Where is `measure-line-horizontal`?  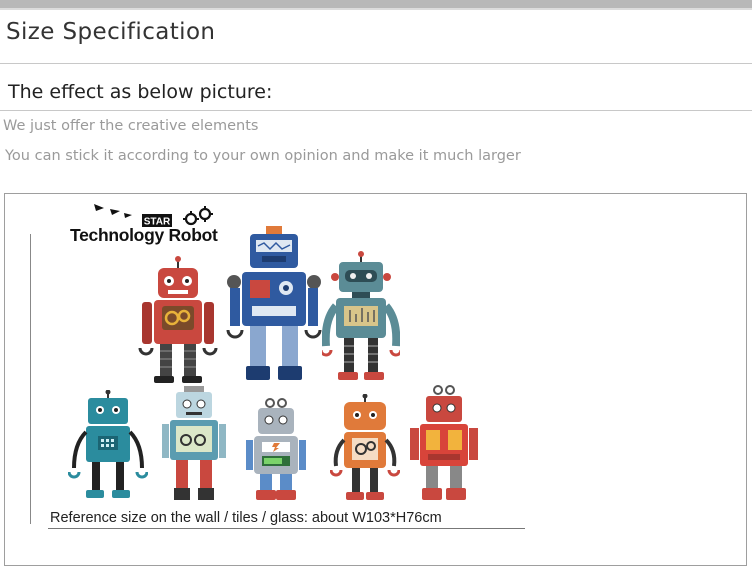
measure-line-horizontal is located at coordinates (286, 528).